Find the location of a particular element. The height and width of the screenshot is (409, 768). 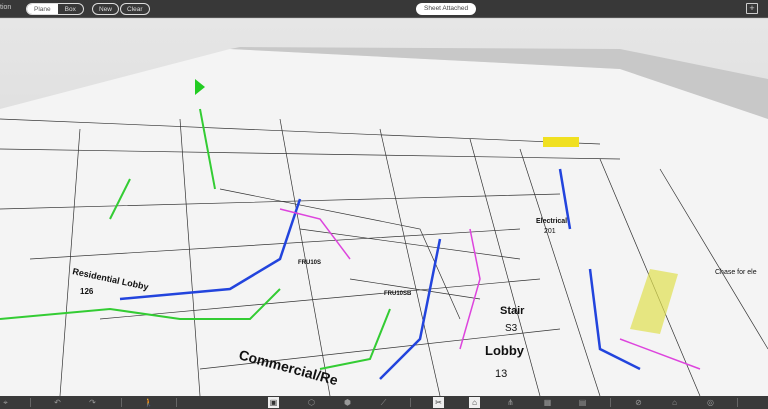

add-comment-icon: + is located at coordinates (752, 8).